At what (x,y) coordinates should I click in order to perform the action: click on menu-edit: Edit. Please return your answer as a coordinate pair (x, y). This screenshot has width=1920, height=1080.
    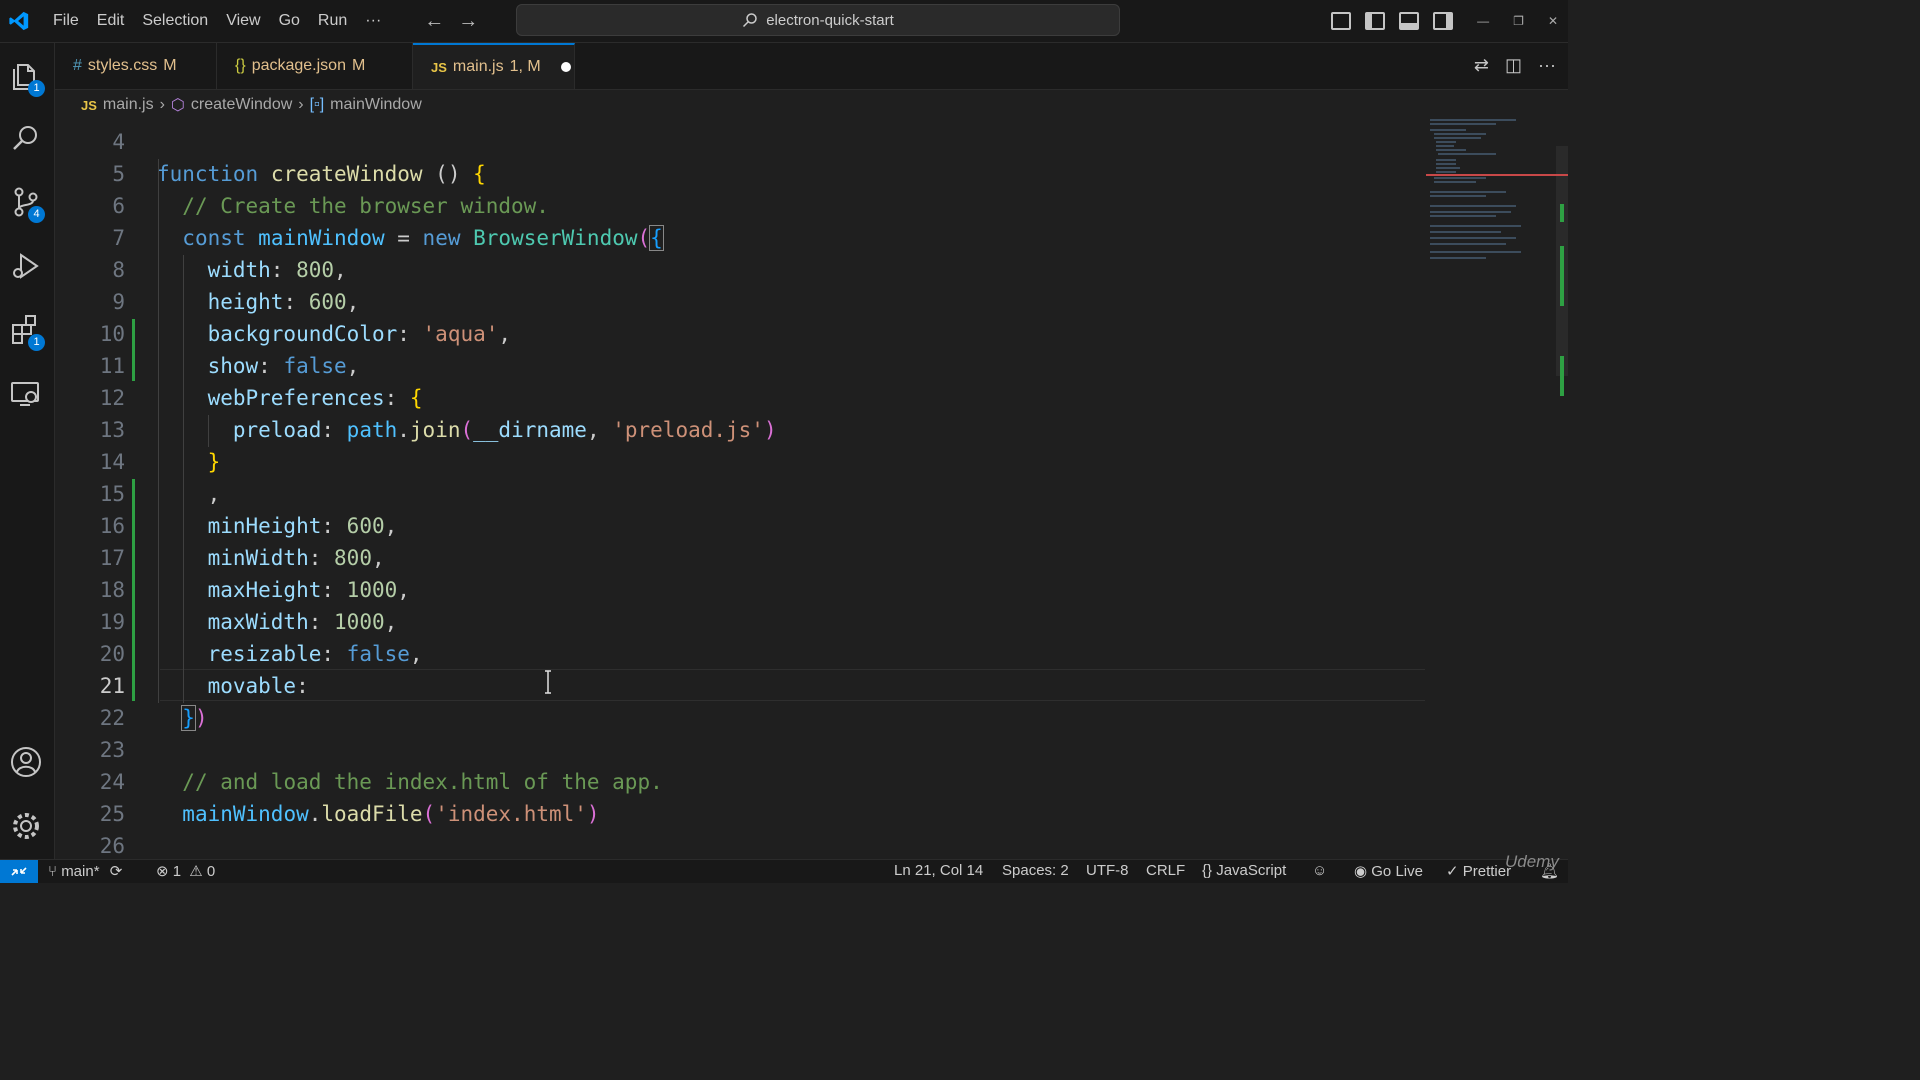
    Looking at the image, I should click on (111, 21).